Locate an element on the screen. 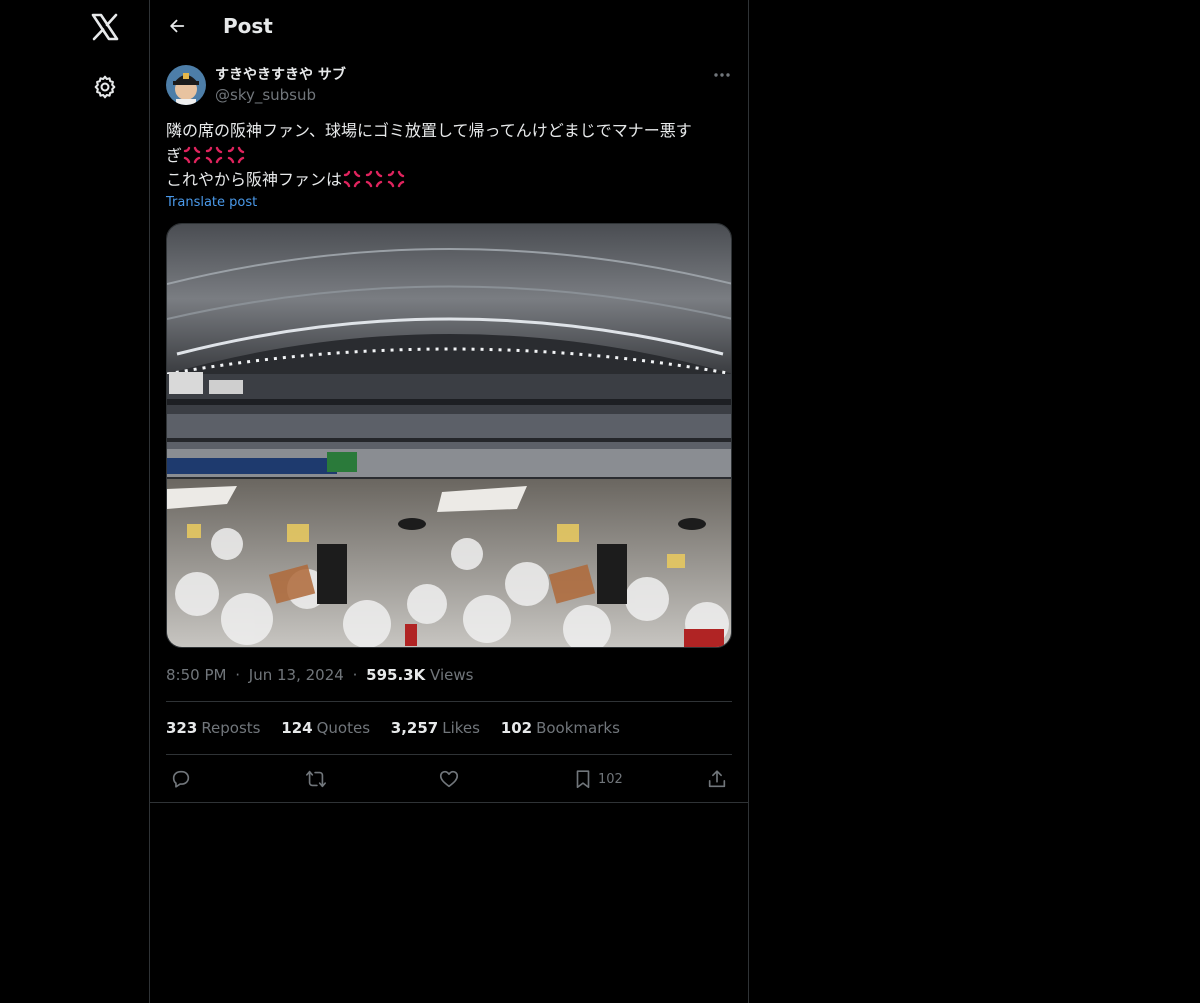 The width and height of the screenshot is (1200, 1003). x-logo-icon is located at coordinates (105, 27).